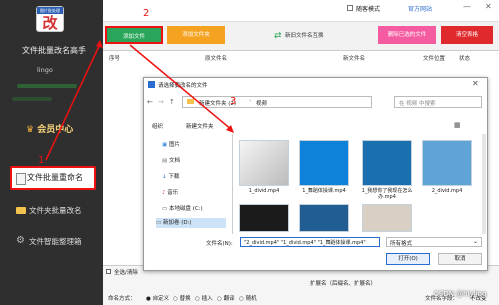 This screenshot has width=499, height=305. Describe the element at coordinates (99, 44) in the screenshot. I see `annotation-arrowhead` at that location.